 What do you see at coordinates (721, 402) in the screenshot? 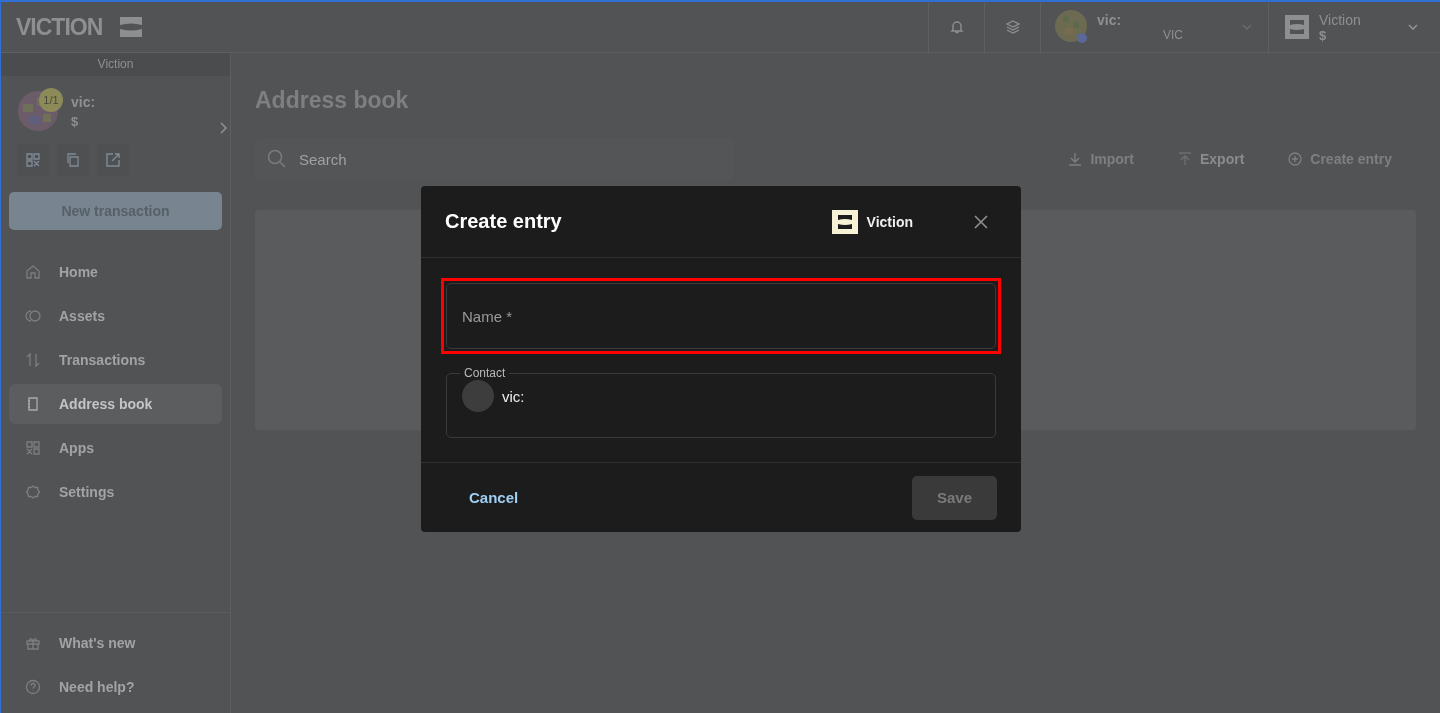
I see `contact-field: Contact vic:` at bounding box center [721, 402].